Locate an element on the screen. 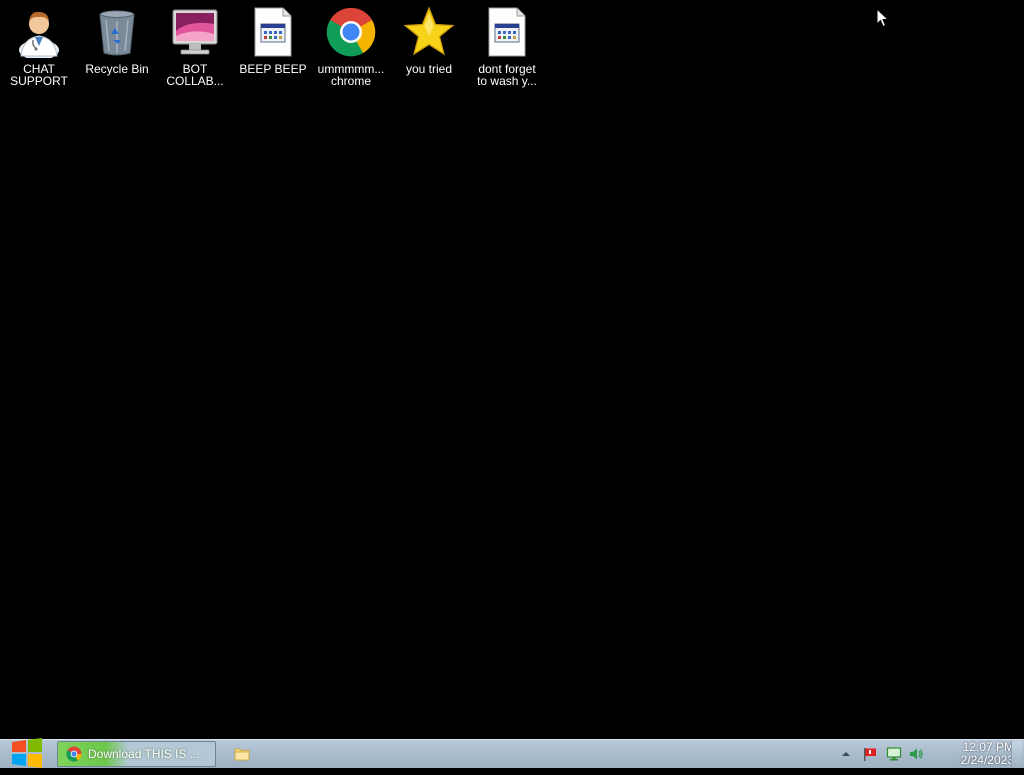 This screenshot has height=775, width=1024. taskbar: Download THIS IS ... 12:07 PM 2/24/2023 is located at coordinates (512, 753).